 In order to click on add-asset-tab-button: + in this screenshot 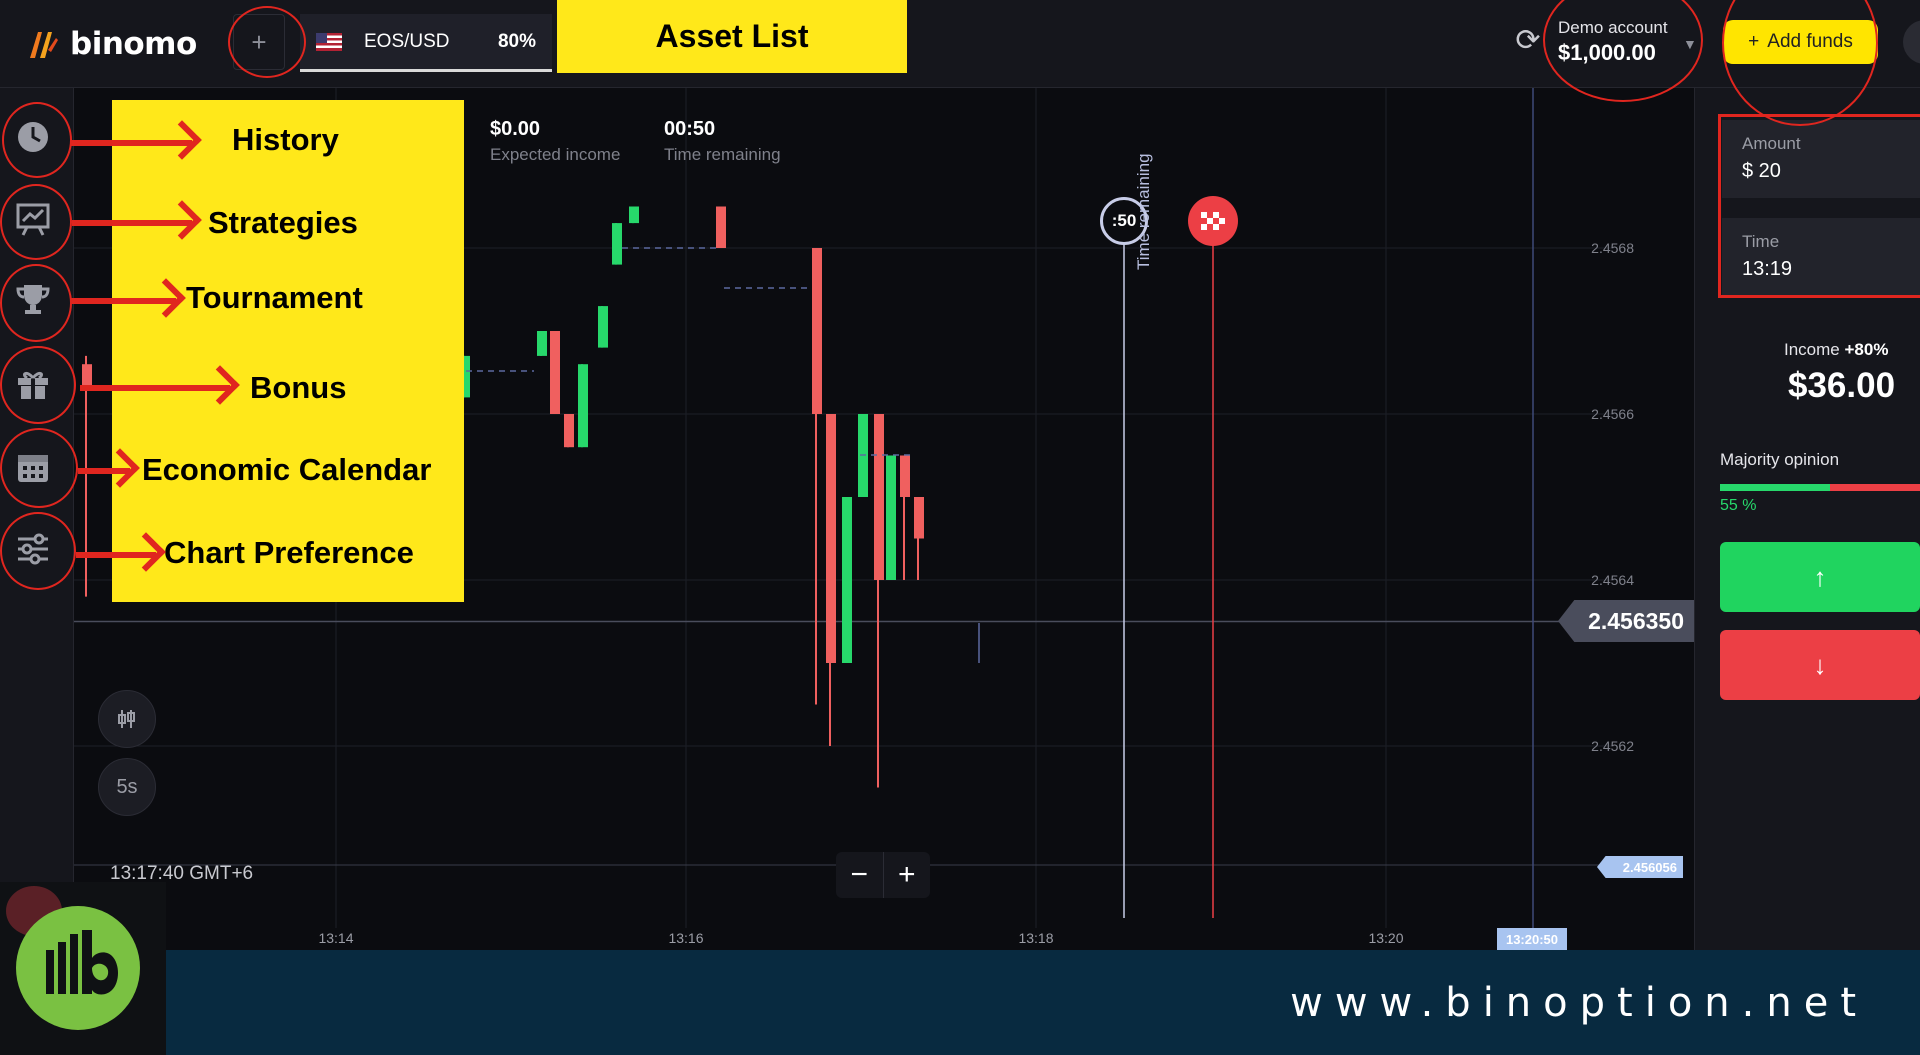, I will do `click(259, 42)`.